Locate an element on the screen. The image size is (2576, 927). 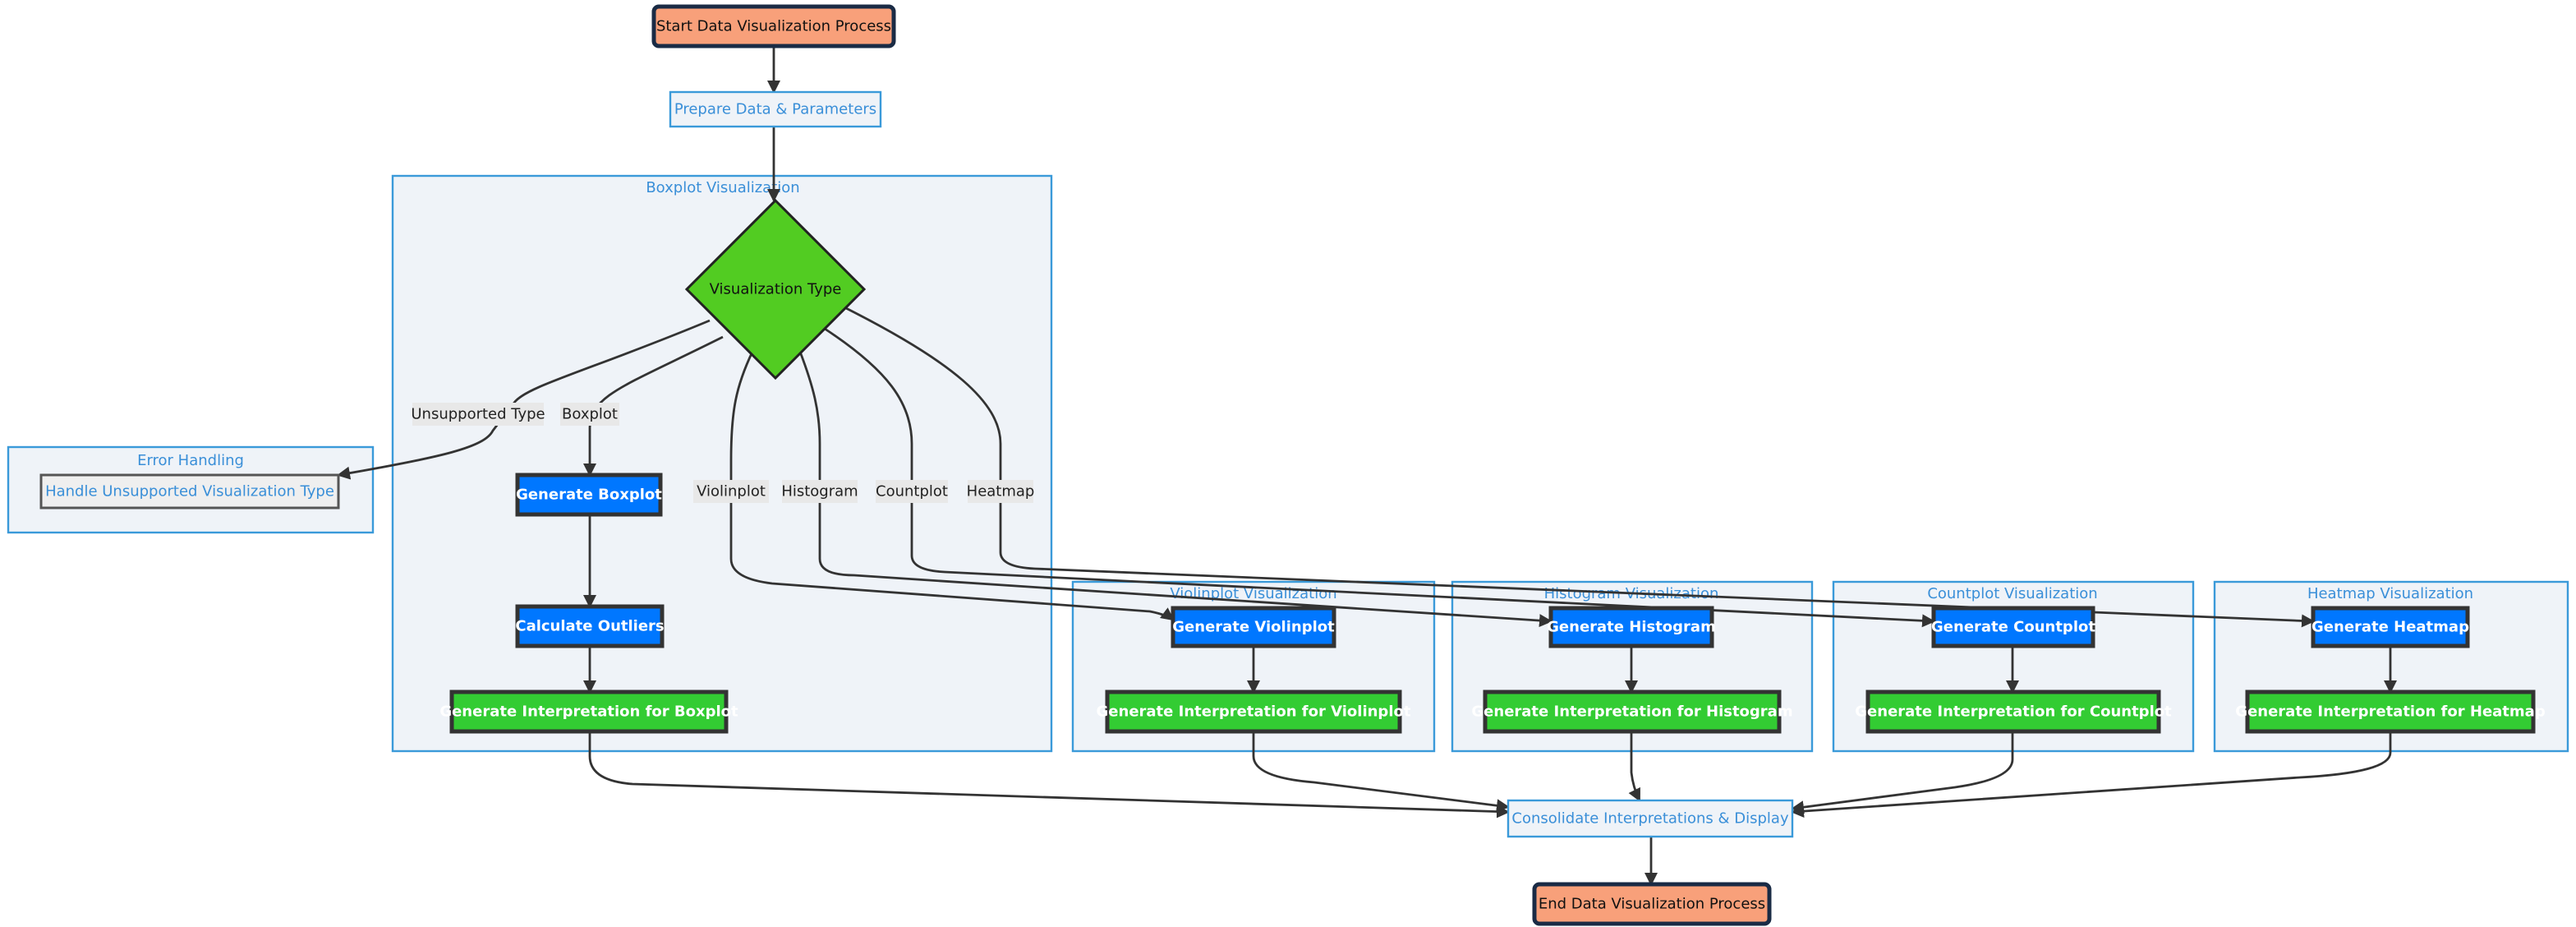
edge-label-violinplot: Violinplot is located at coordinates (731, 491).